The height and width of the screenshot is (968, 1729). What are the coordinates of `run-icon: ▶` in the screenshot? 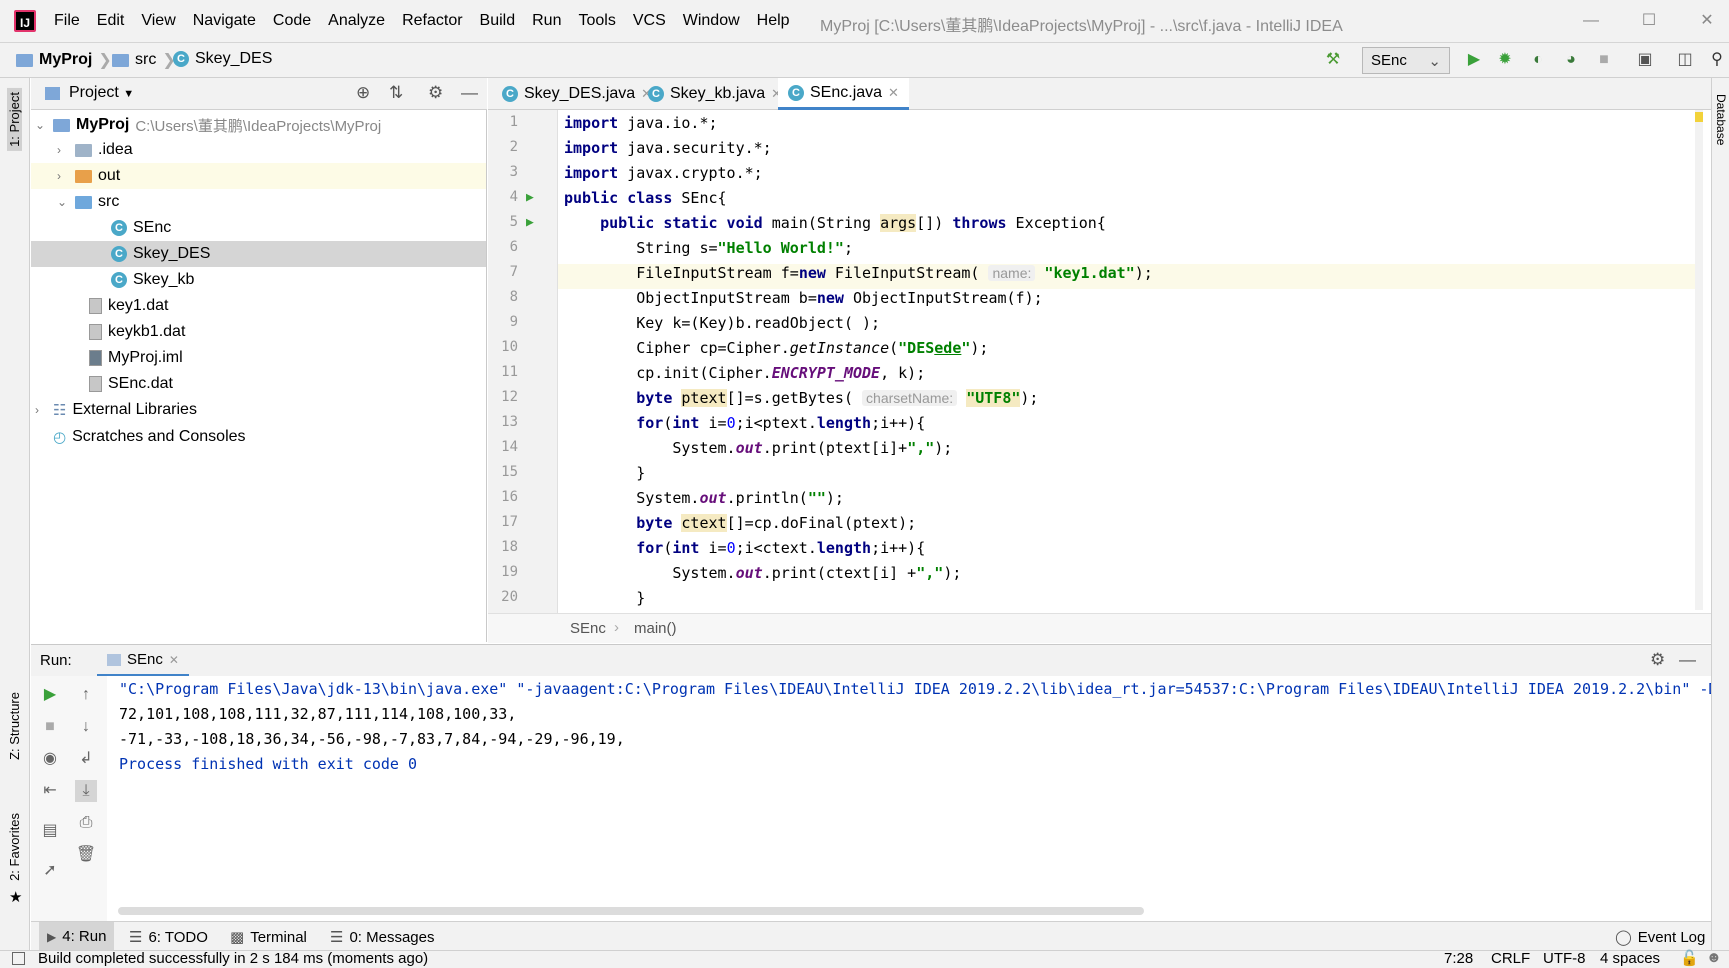 It's located at (1474, 60).